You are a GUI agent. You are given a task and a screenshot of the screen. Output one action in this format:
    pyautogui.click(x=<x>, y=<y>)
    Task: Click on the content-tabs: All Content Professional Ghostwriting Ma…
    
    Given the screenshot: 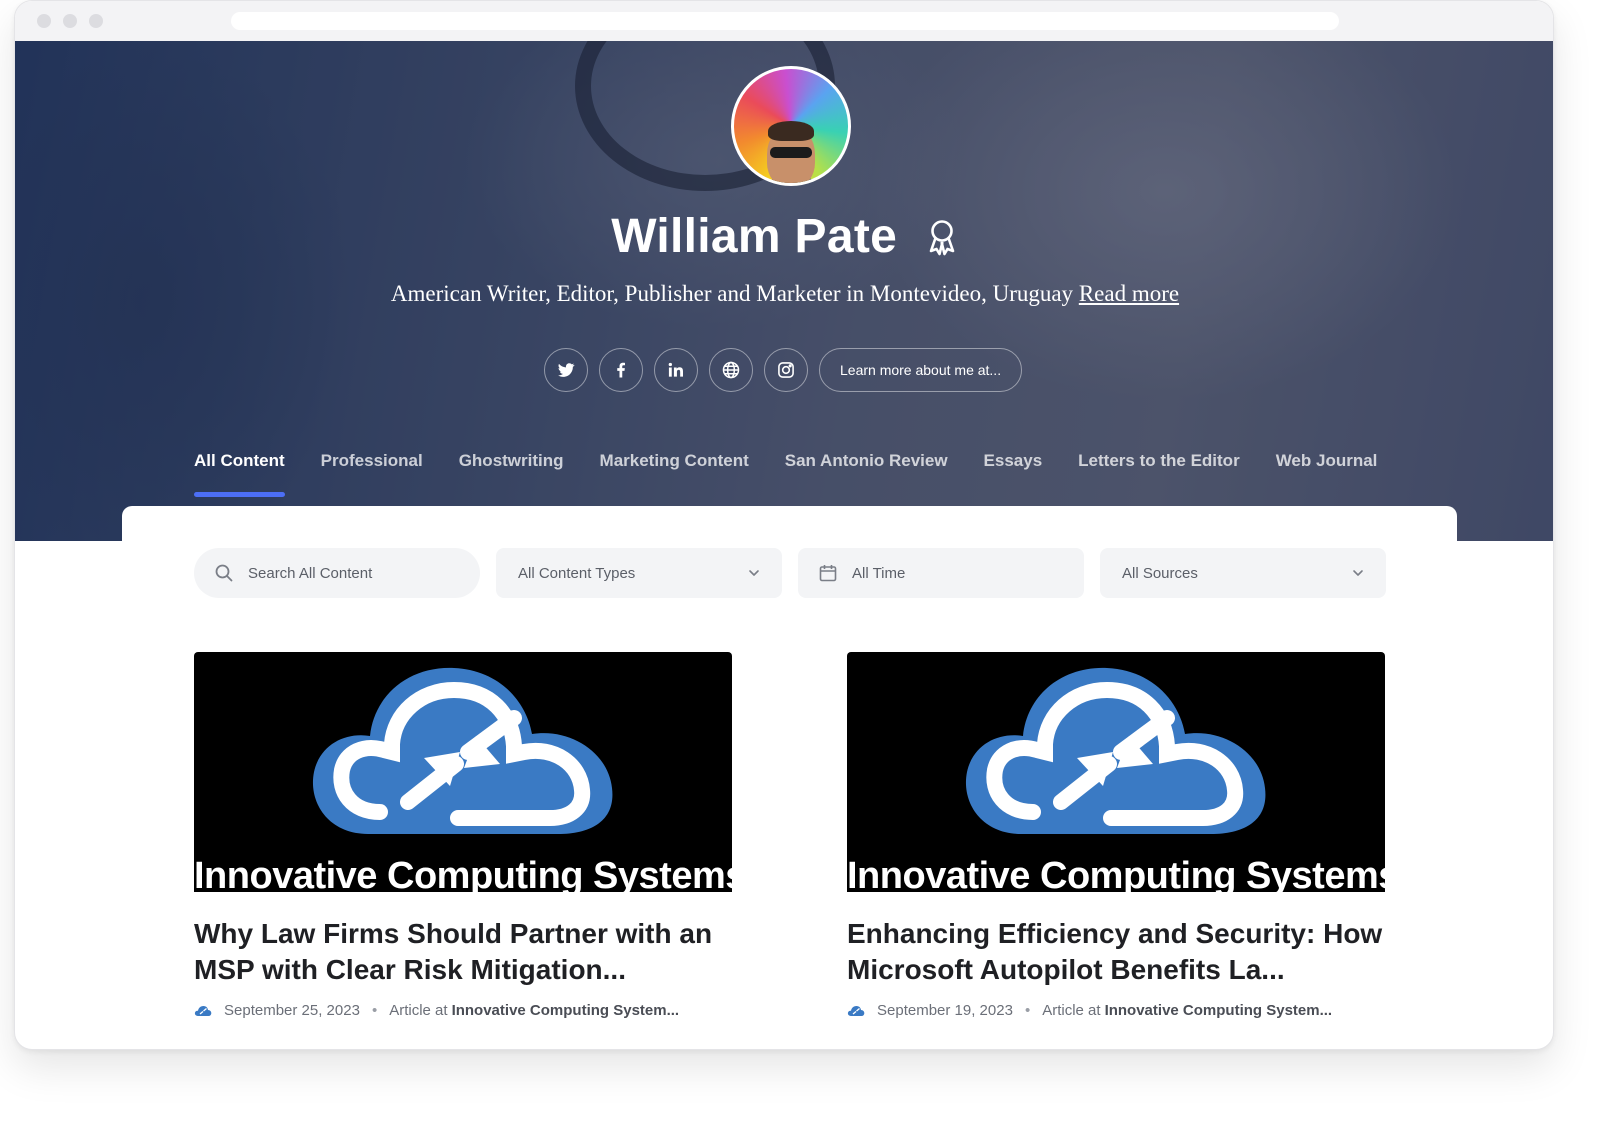 What is the action you would take?
    pyautogui.click(x=785, y=474)
    